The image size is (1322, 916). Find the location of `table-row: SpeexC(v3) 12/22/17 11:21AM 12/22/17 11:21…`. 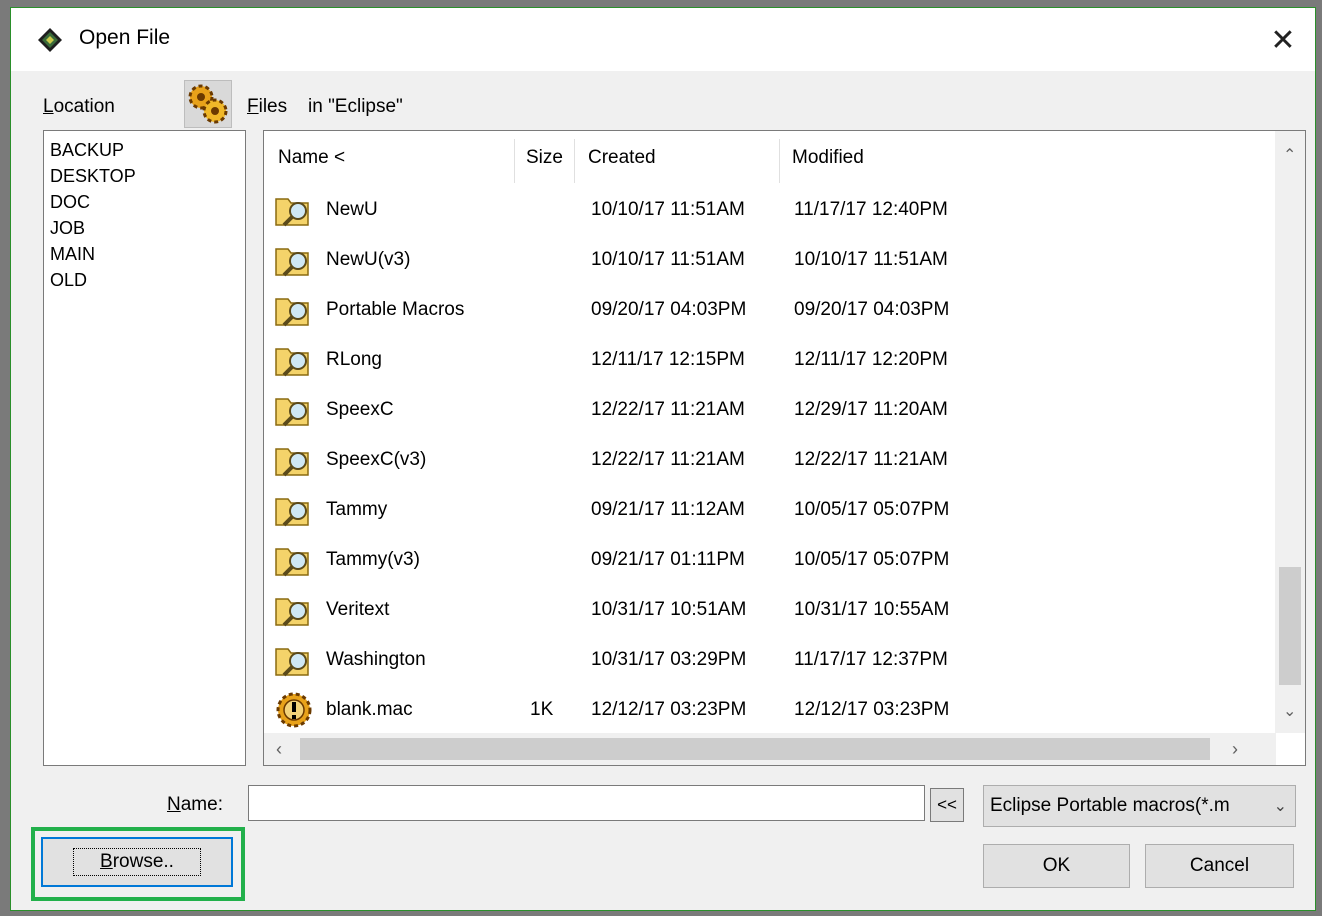

table-row: SpeexC(v3) 12/22/17 11:21AM 12/22/17 11:21… is located at coordinates (764, 460).